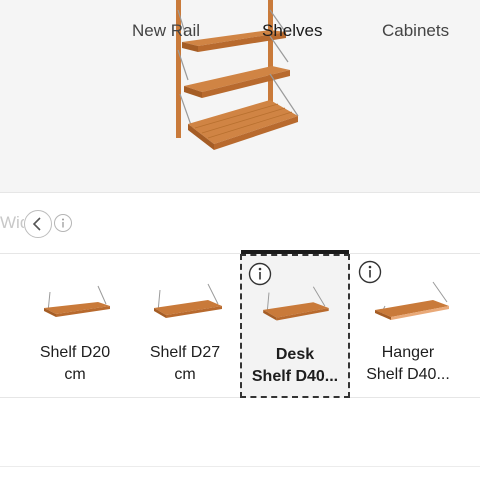  What do you see at coordinates (75, 326) in the screenshot?
I see `product-item-shelf-d20: Shelf D20 cm` at bounding box center [75, 326].